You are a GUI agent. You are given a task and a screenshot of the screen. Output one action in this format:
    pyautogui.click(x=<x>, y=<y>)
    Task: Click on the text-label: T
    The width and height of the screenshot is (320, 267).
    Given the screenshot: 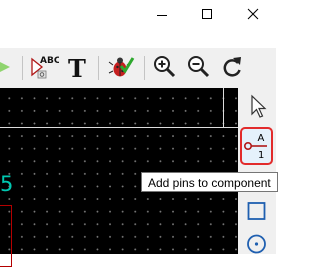 What is the action you would take?
    pyautogui.click(x=77, y=68)
    